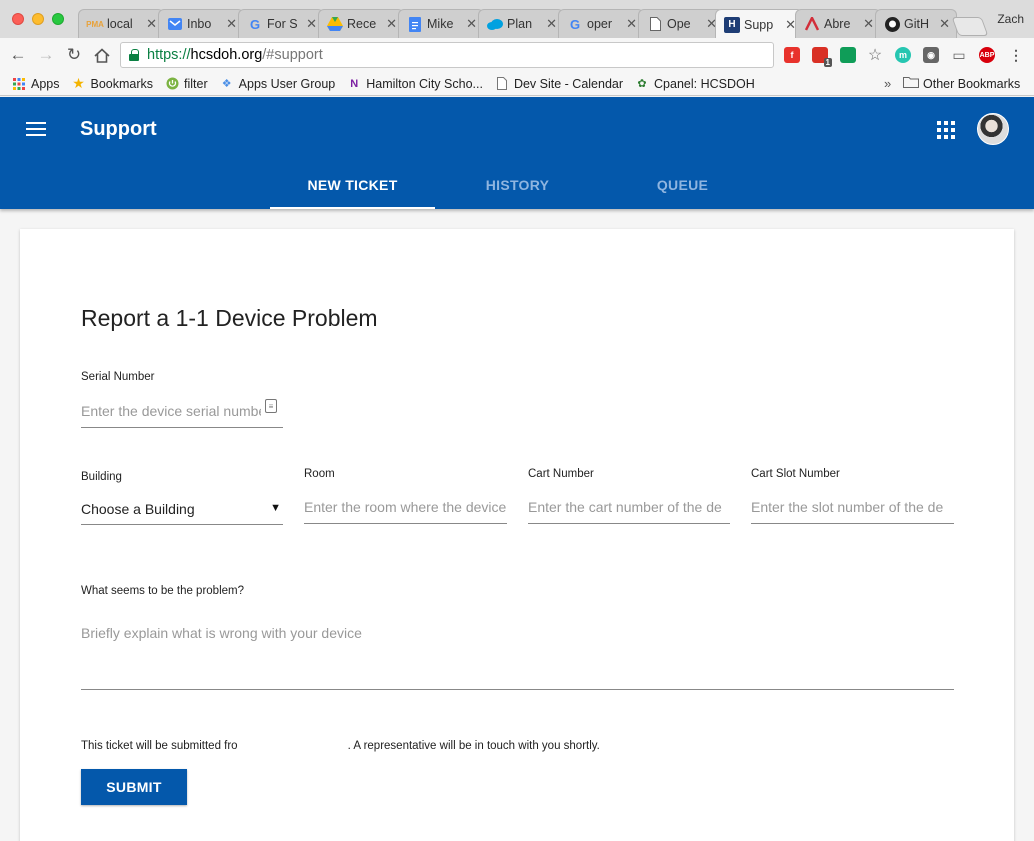 This screenshot has width=1034, height=841. Describe the element at coordinates (74, 55) in the screenshot. I see `reload-icon: ↻` at that location.